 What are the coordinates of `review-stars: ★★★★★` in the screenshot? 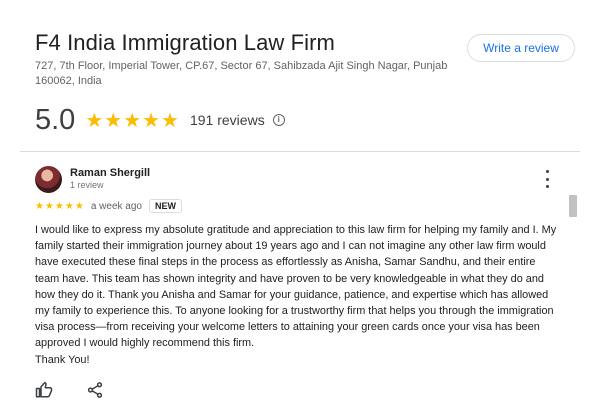 It's located at (60, 206).